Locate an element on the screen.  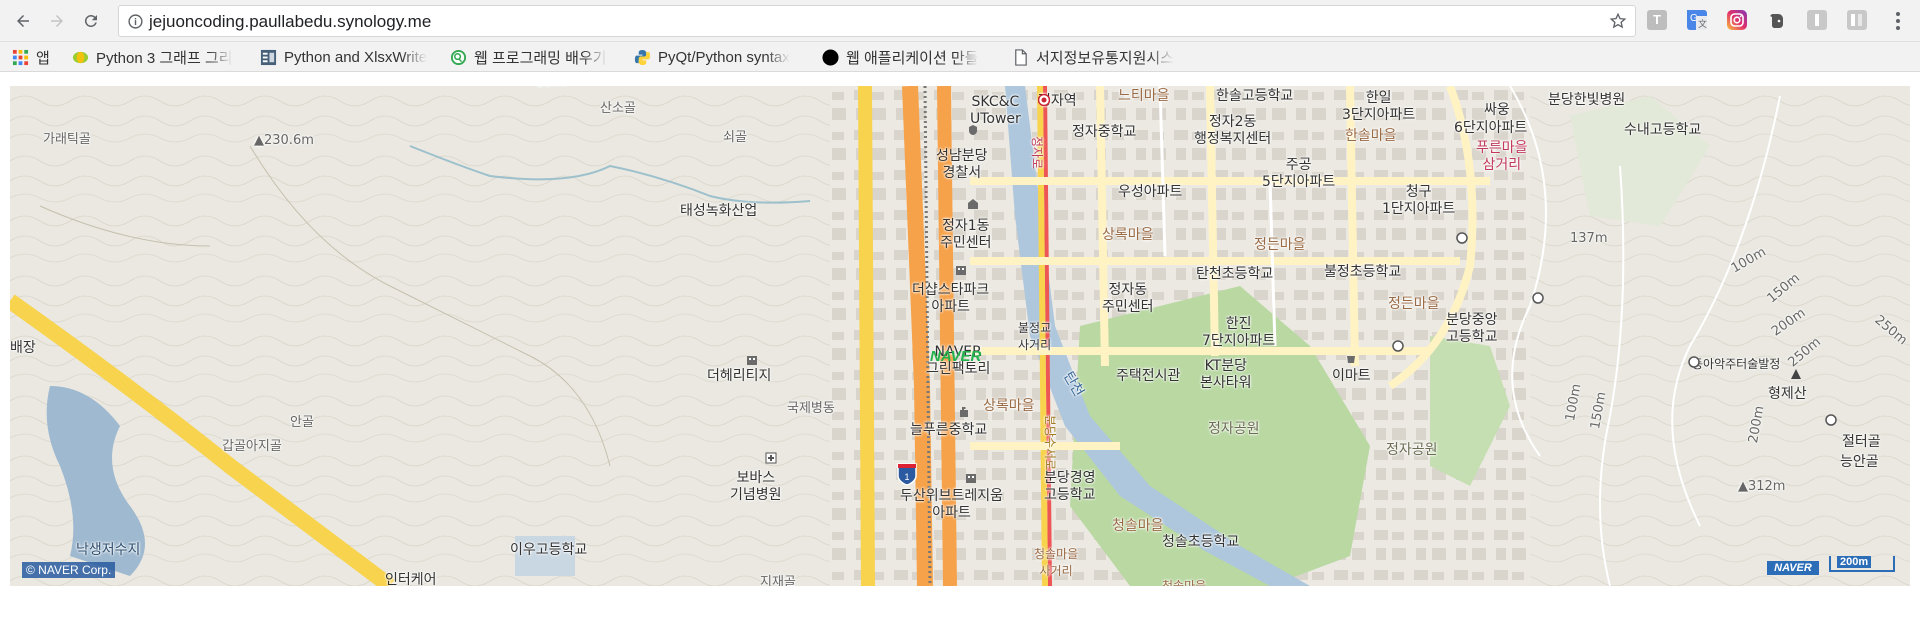
place-label: 동아악주터술발정 is located at coordinates (1736, 364).